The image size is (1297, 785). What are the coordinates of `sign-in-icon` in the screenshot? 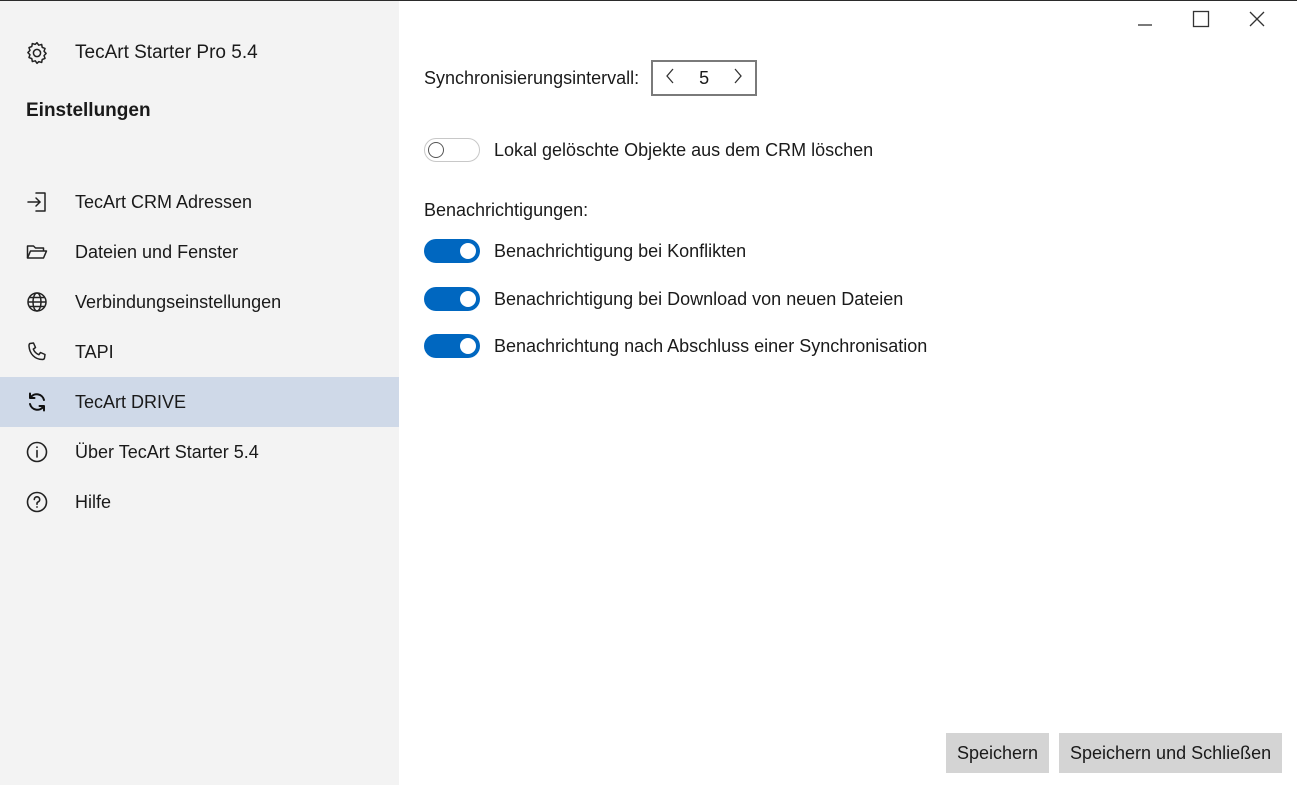 It's located at (37, 202).